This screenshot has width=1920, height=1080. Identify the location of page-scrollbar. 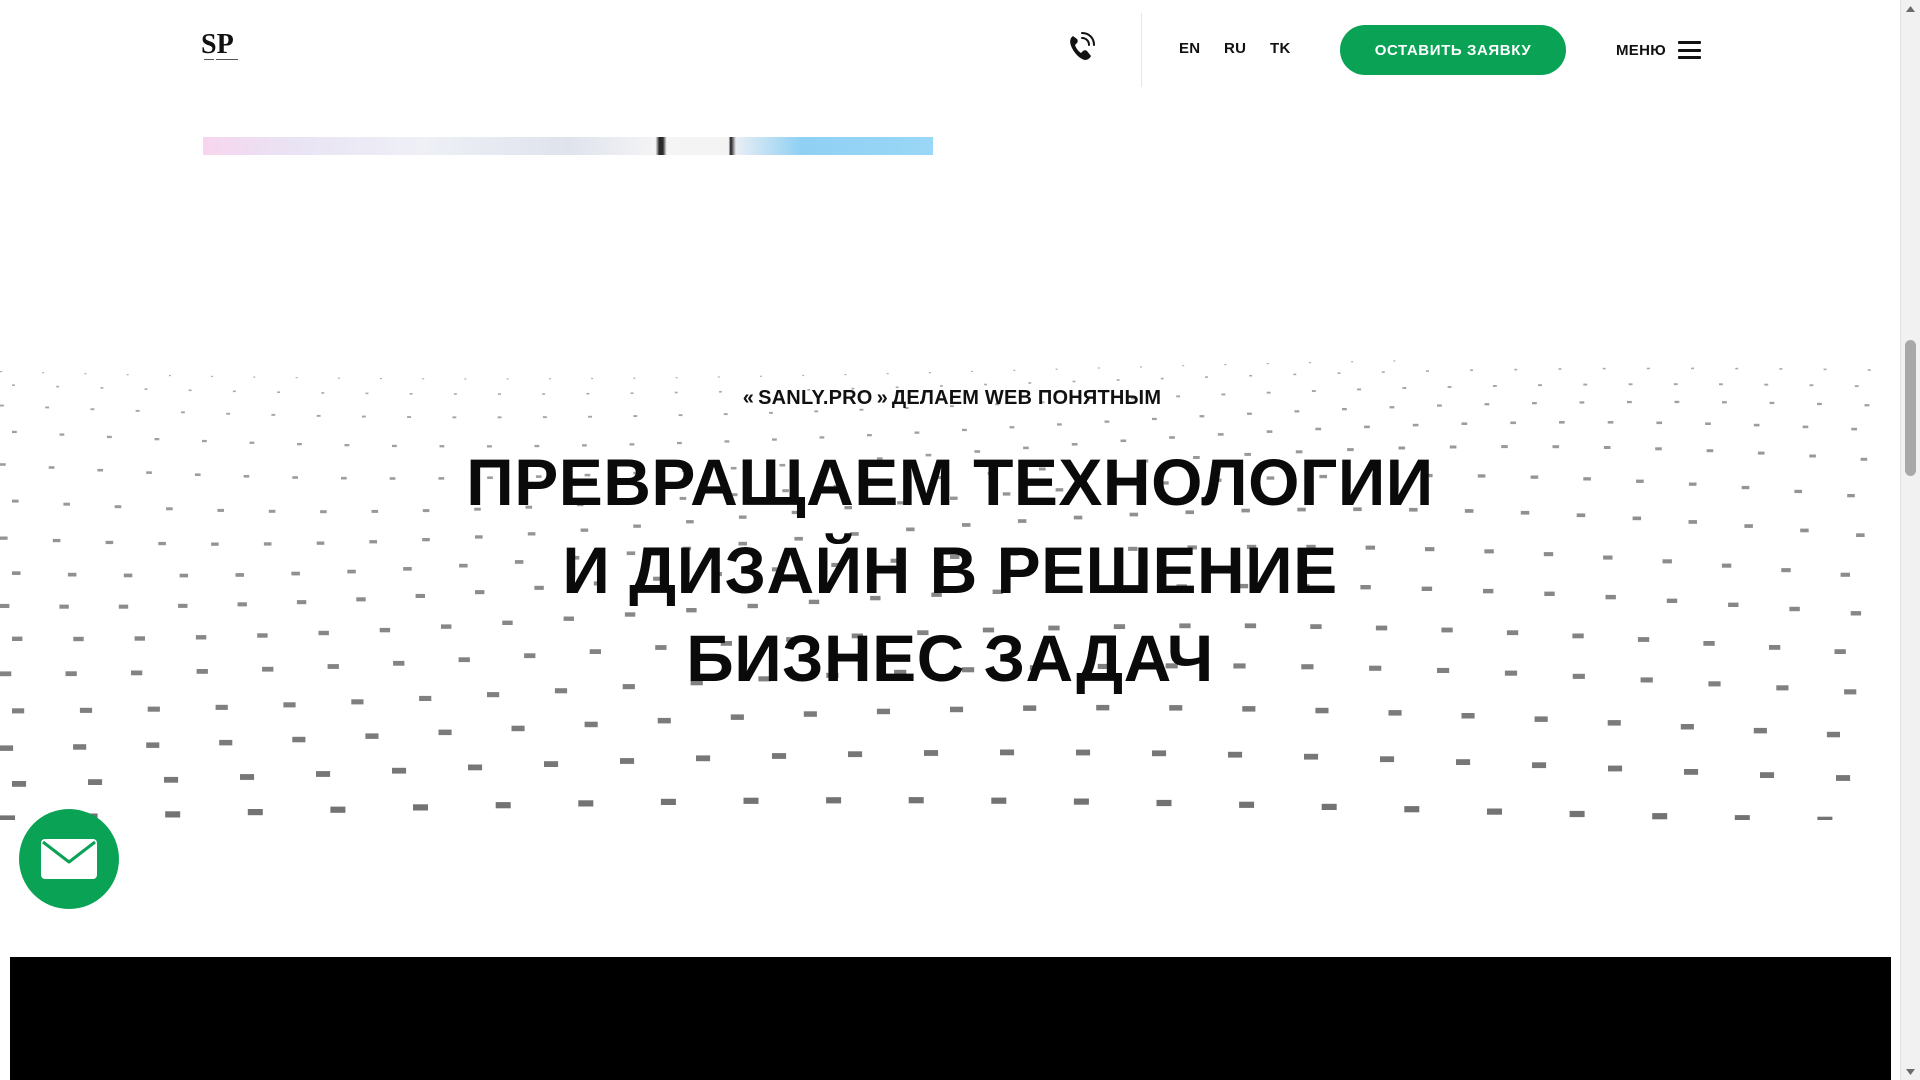
(1910, 540).